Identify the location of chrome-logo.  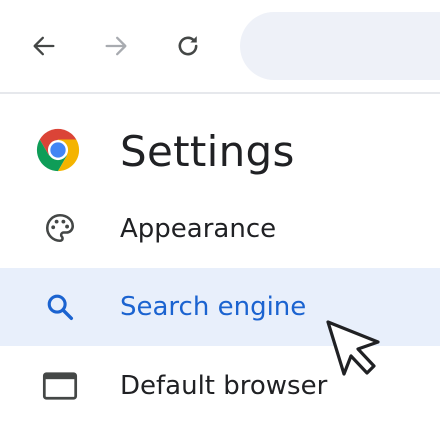
(58, 150).